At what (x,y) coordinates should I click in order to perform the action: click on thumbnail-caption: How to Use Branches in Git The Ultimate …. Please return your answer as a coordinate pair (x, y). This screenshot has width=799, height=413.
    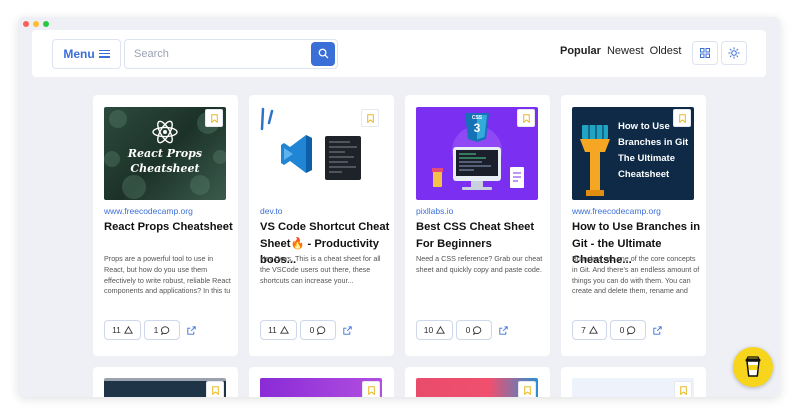
    Looking at the image, I should click on (653, 150).